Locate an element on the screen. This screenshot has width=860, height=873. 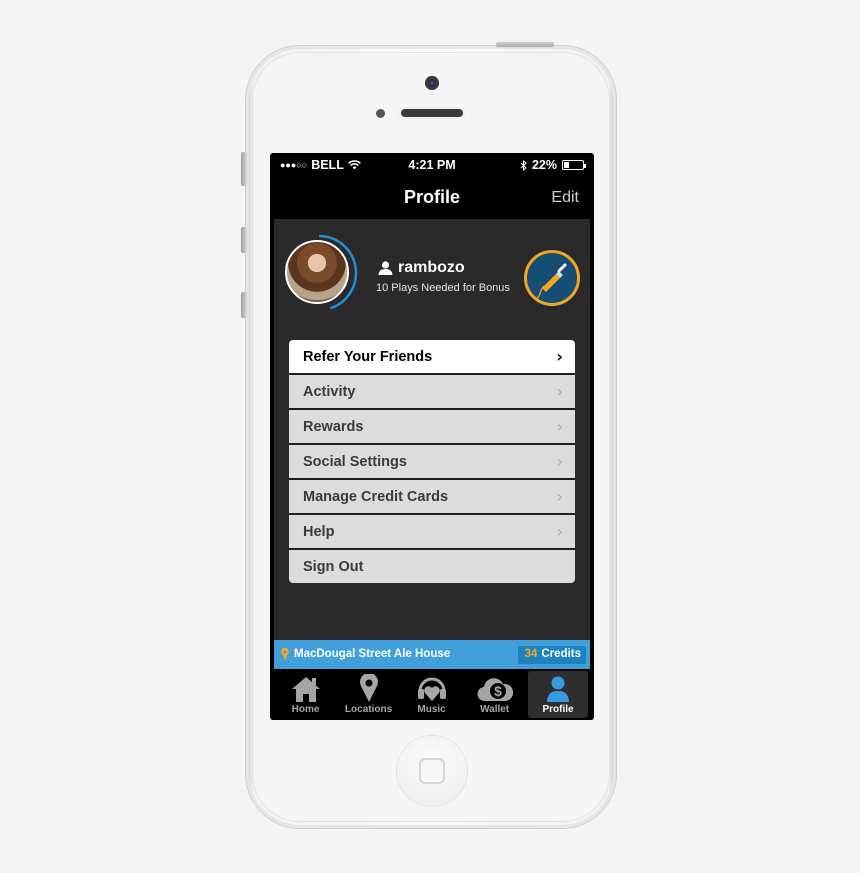
edit-button: Edit is located at coordinates (565, 198).